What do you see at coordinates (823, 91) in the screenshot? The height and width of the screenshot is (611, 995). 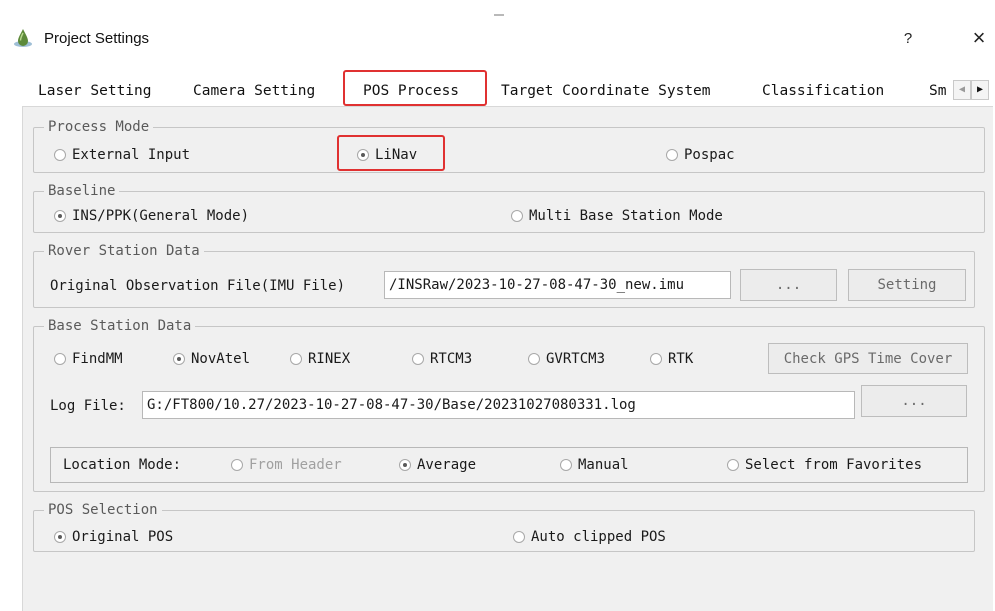 I see `tab-classification: Classification` at bounding box center [823, 91].